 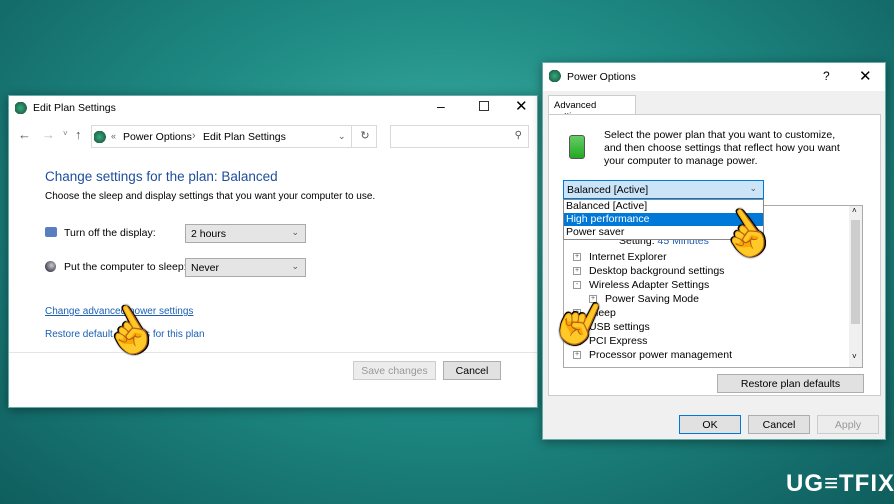 I want to click on plan-selected-value: Balanced [Active], so click(x=608, y=190).